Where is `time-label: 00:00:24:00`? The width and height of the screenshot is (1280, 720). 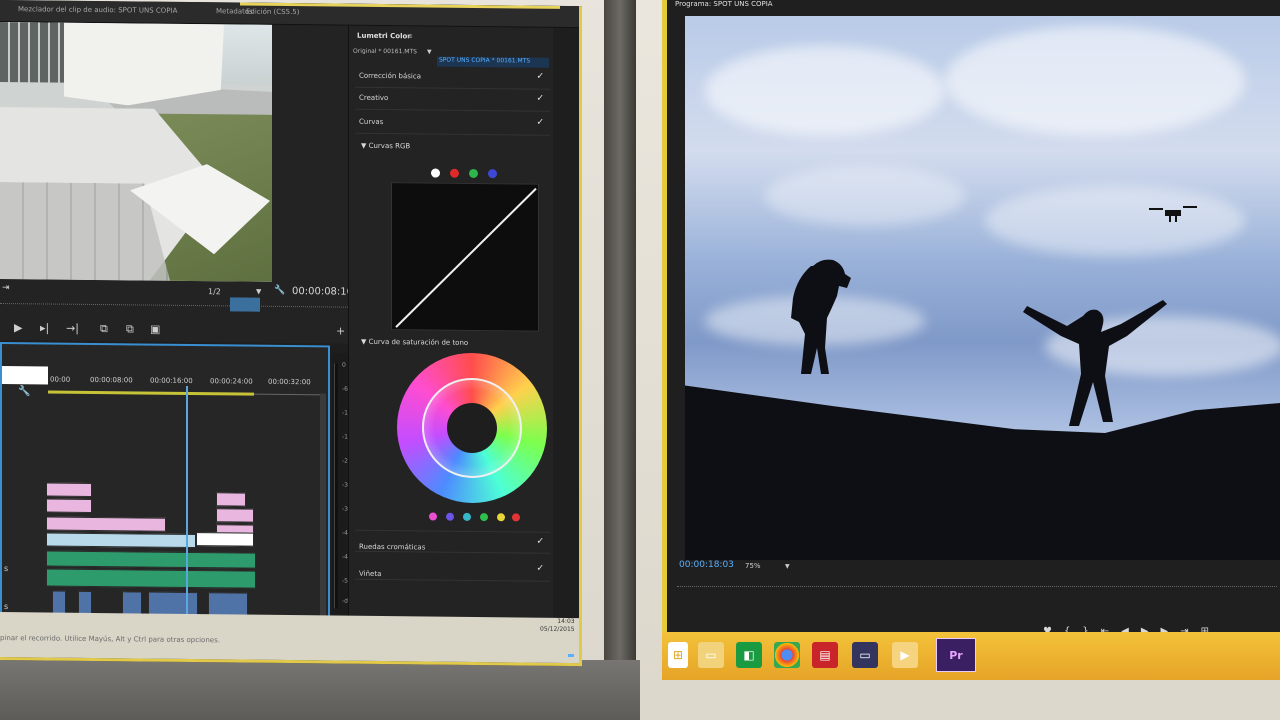
time-label: 00:00:24:00 is located at coordinates (231, 381).